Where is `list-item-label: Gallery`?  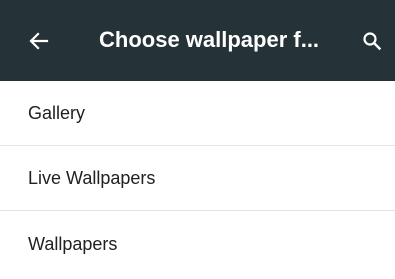
list-item-label: Gallery is located at coordinates (57, 113).